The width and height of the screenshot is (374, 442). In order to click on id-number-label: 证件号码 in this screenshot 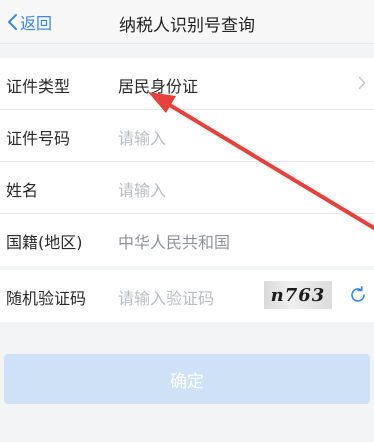, I will do `click(38, 138)`.